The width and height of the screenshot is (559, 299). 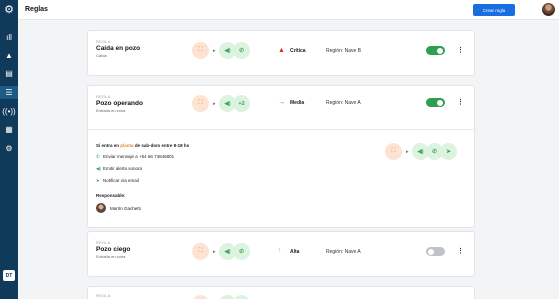 I want to click on responsible-avatar, so click(x=101, y=208).